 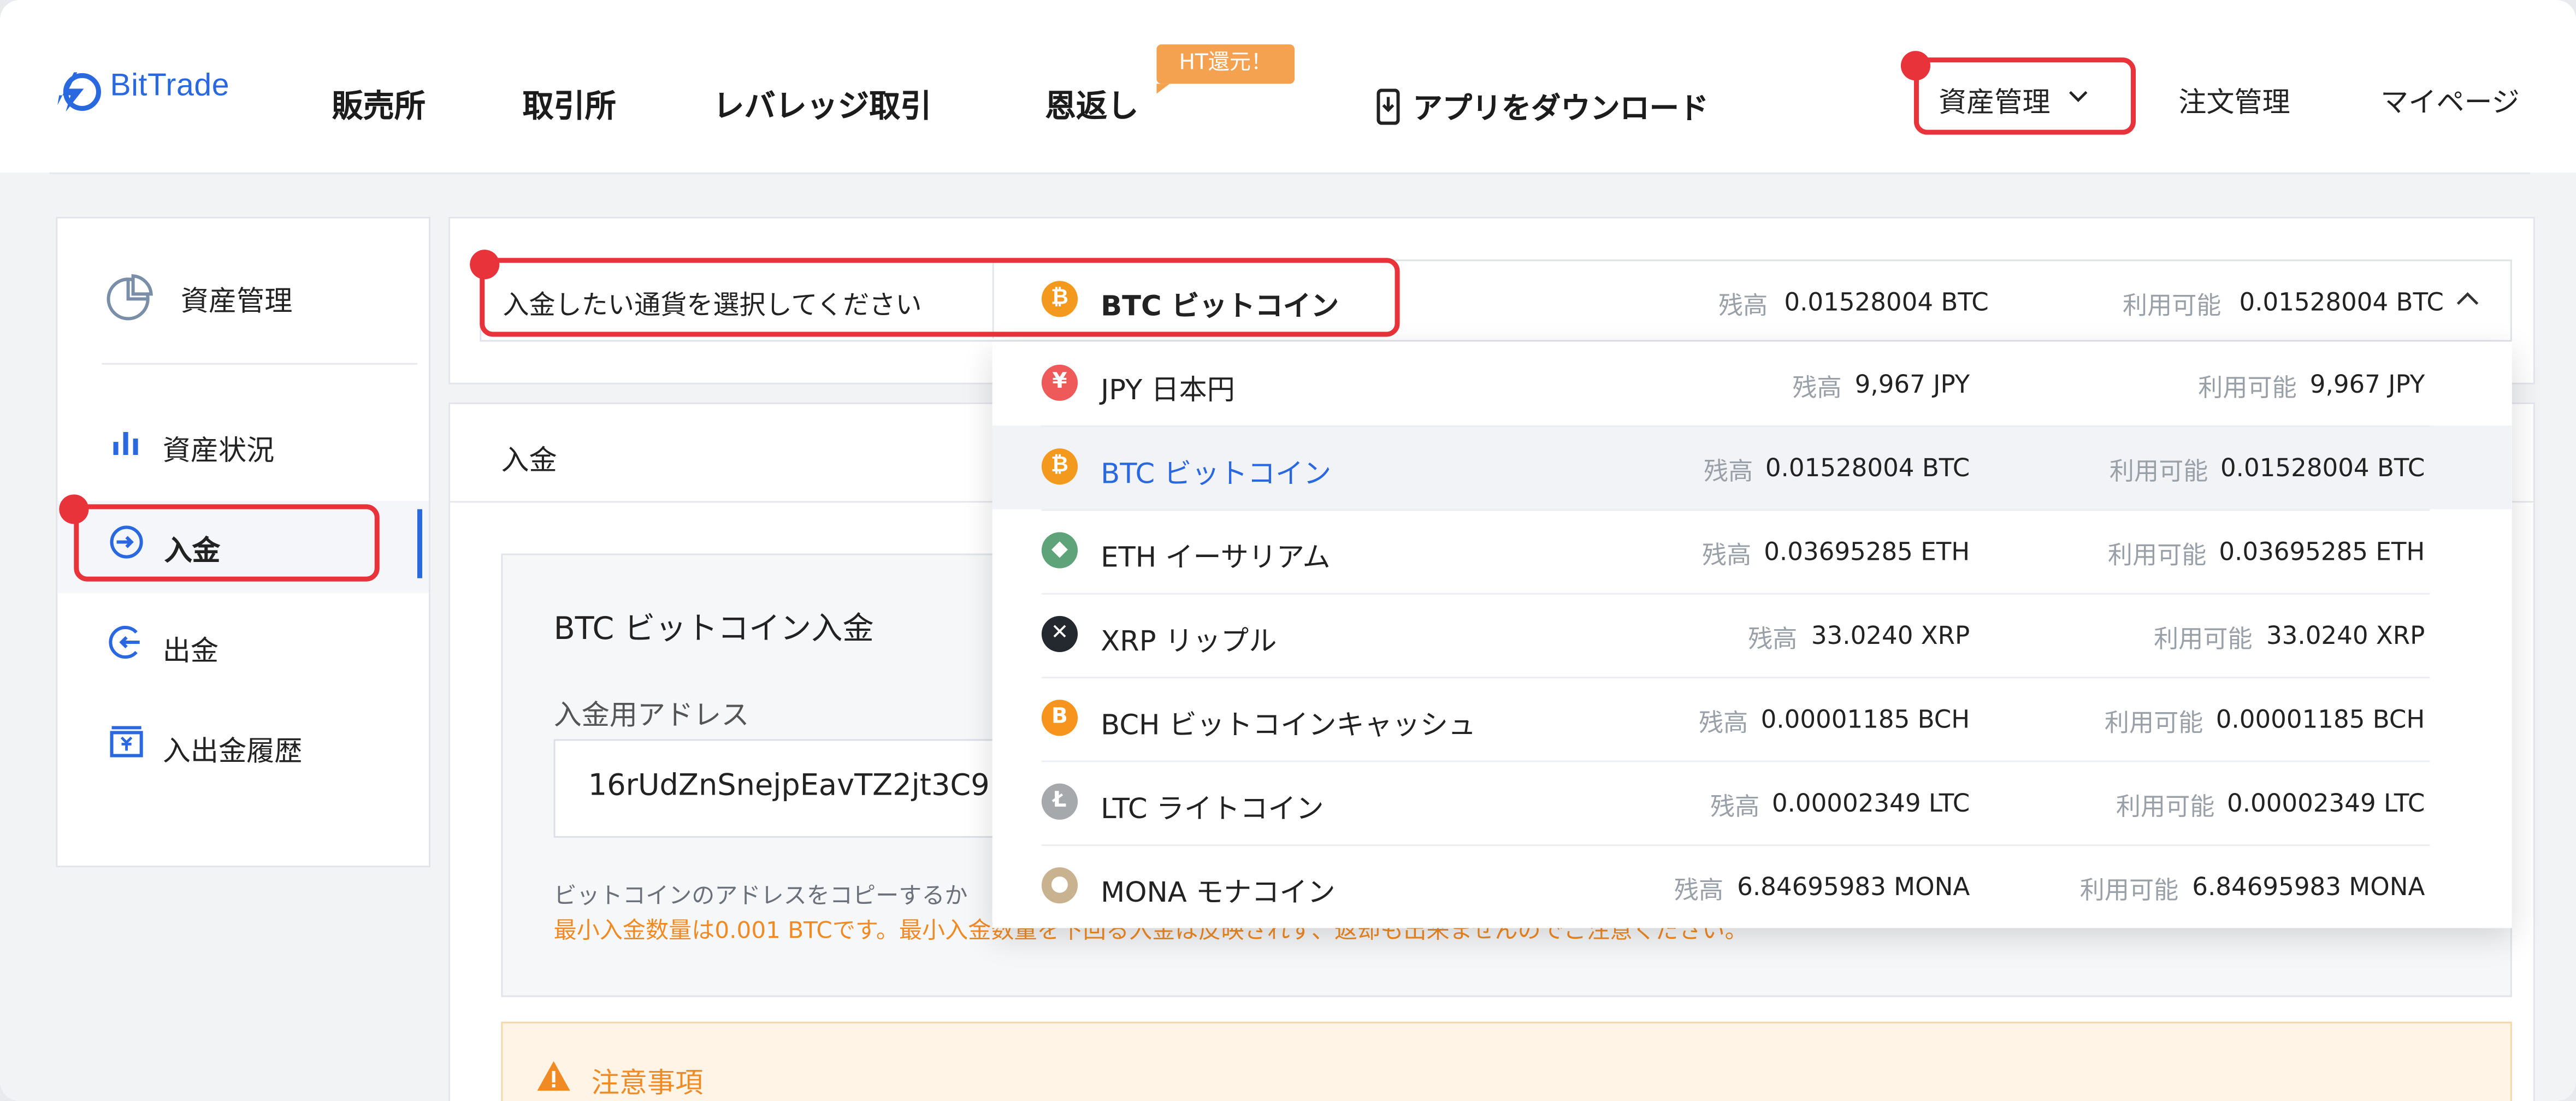 I want to click on monacoin-icon: ●, so click(x=1059, y=885).